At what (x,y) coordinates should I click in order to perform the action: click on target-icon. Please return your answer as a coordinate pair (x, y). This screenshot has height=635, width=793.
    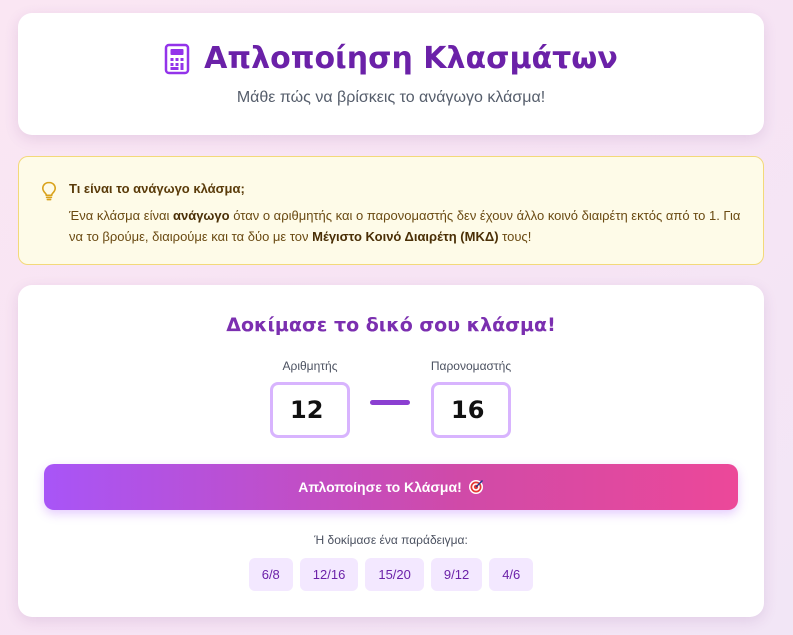
    Looking at the image, I should click on (476, 487).